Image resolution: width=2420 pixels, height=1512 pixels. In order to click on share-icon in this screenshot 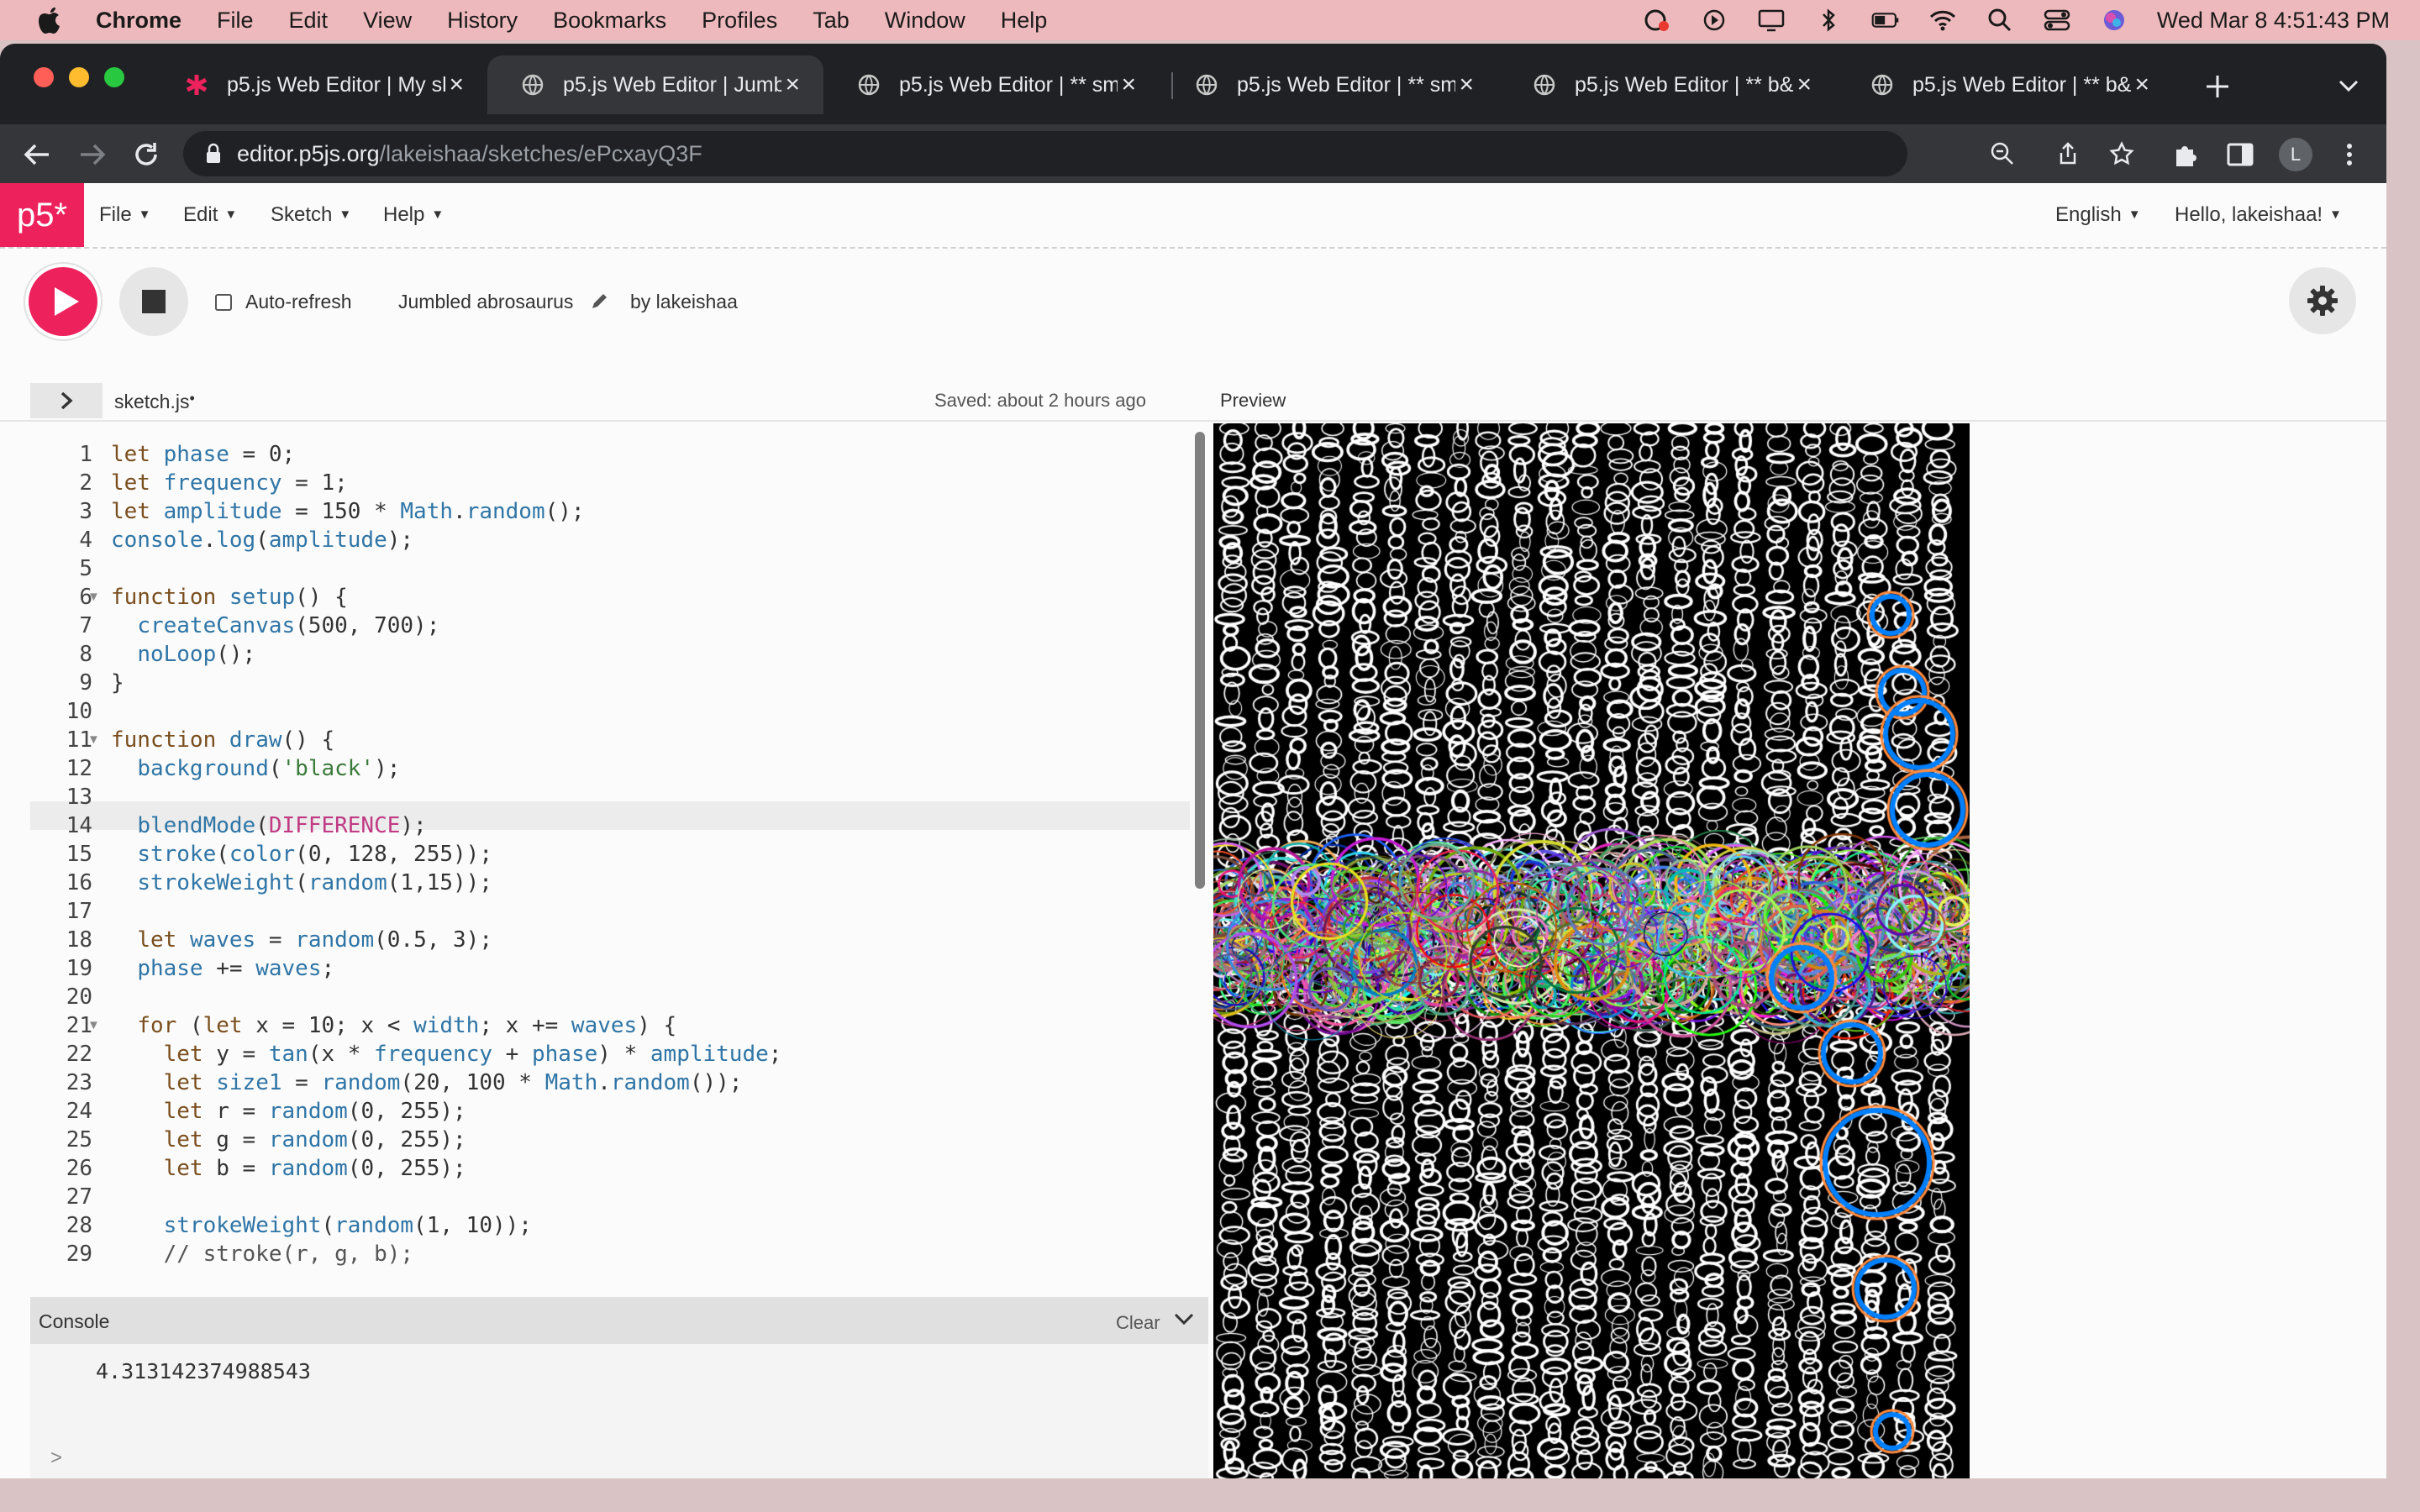, I will do `click(2068, 153)`.